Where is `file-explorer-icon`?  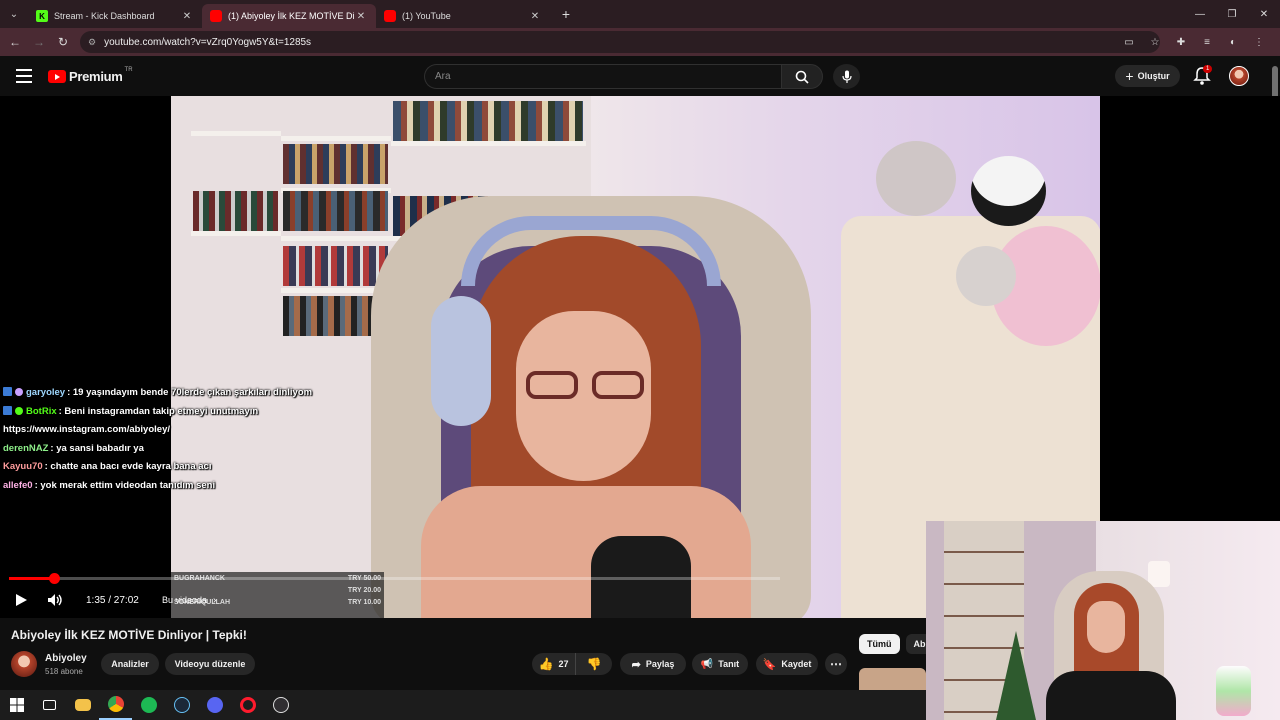 file-explorer-icon is located at coordinates (82, 705).